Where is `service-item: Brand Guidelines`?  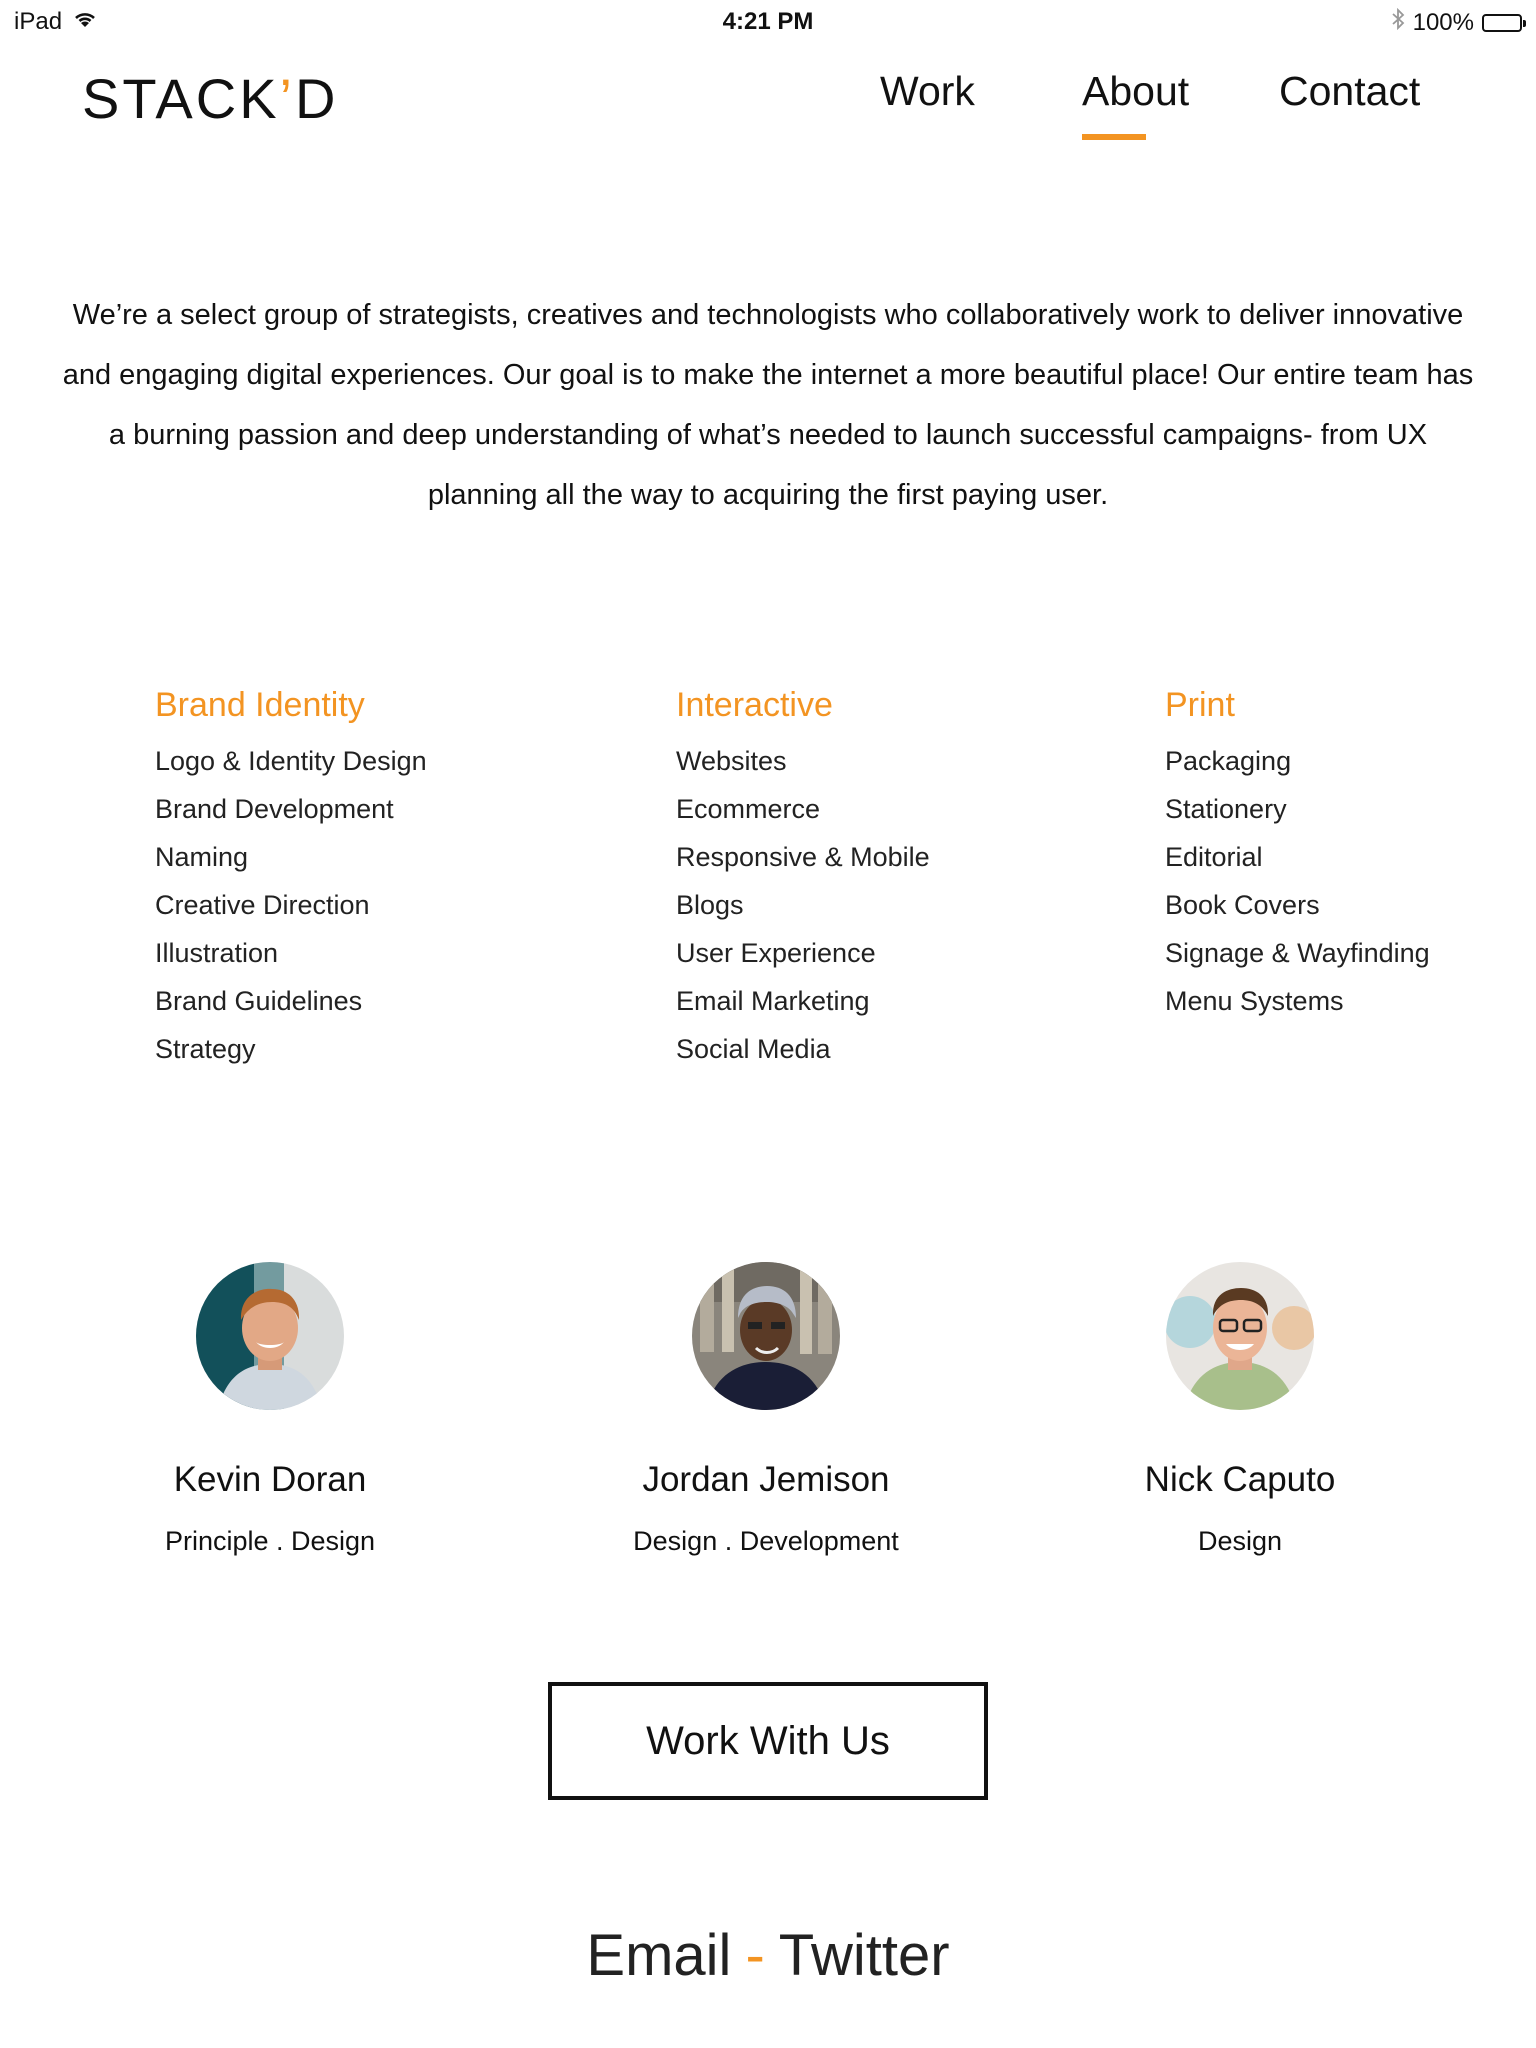
service-item: Brand Guidelines is located at coordinates (259, 1001).